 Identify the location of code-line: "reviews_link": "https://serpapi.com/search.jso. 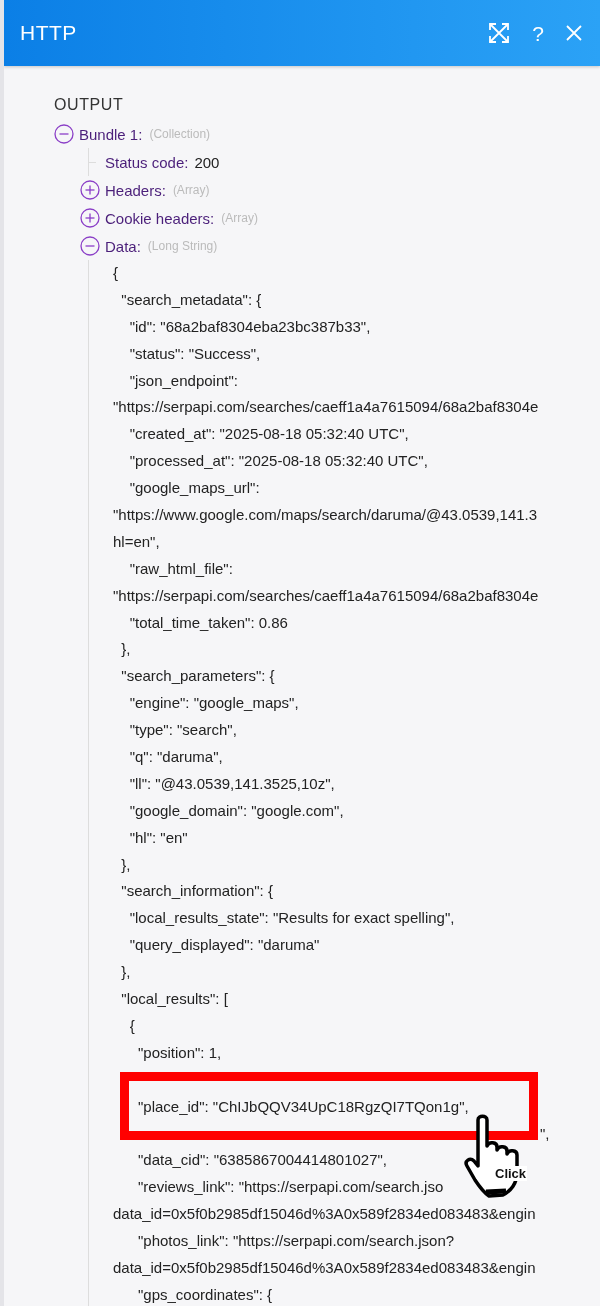
(290, 1187).